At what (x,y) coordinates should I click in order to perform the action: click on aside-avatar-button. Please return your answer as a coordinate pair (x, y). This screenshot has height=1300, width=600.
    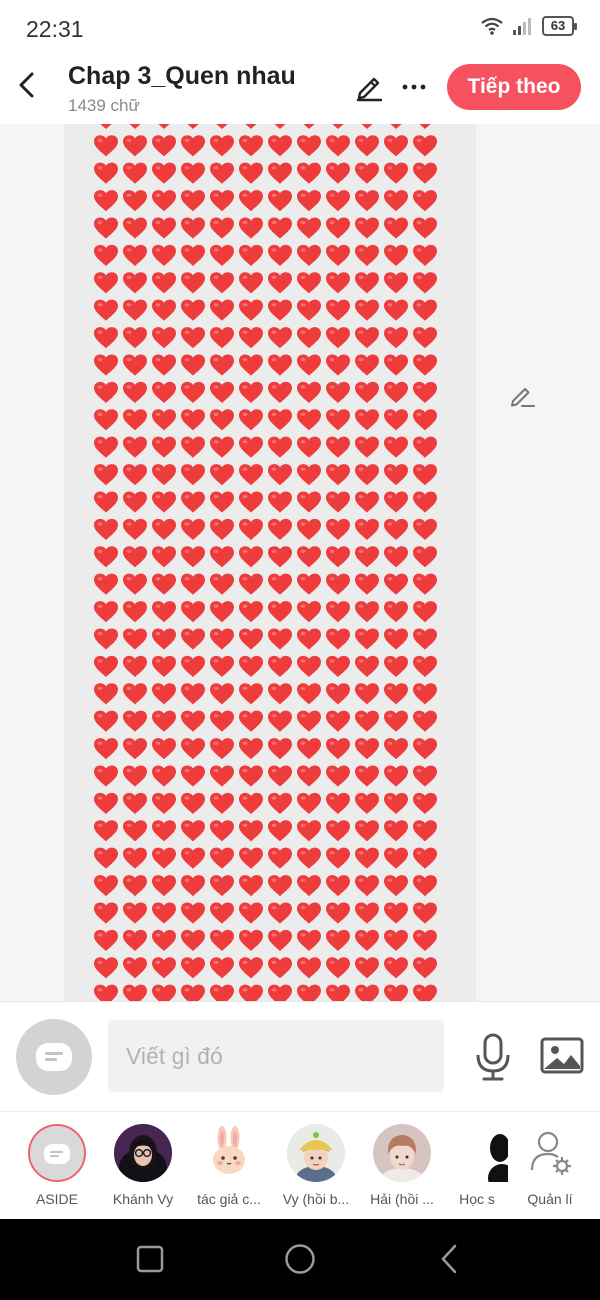
    Looking at the image, I should click on (54, 1057).